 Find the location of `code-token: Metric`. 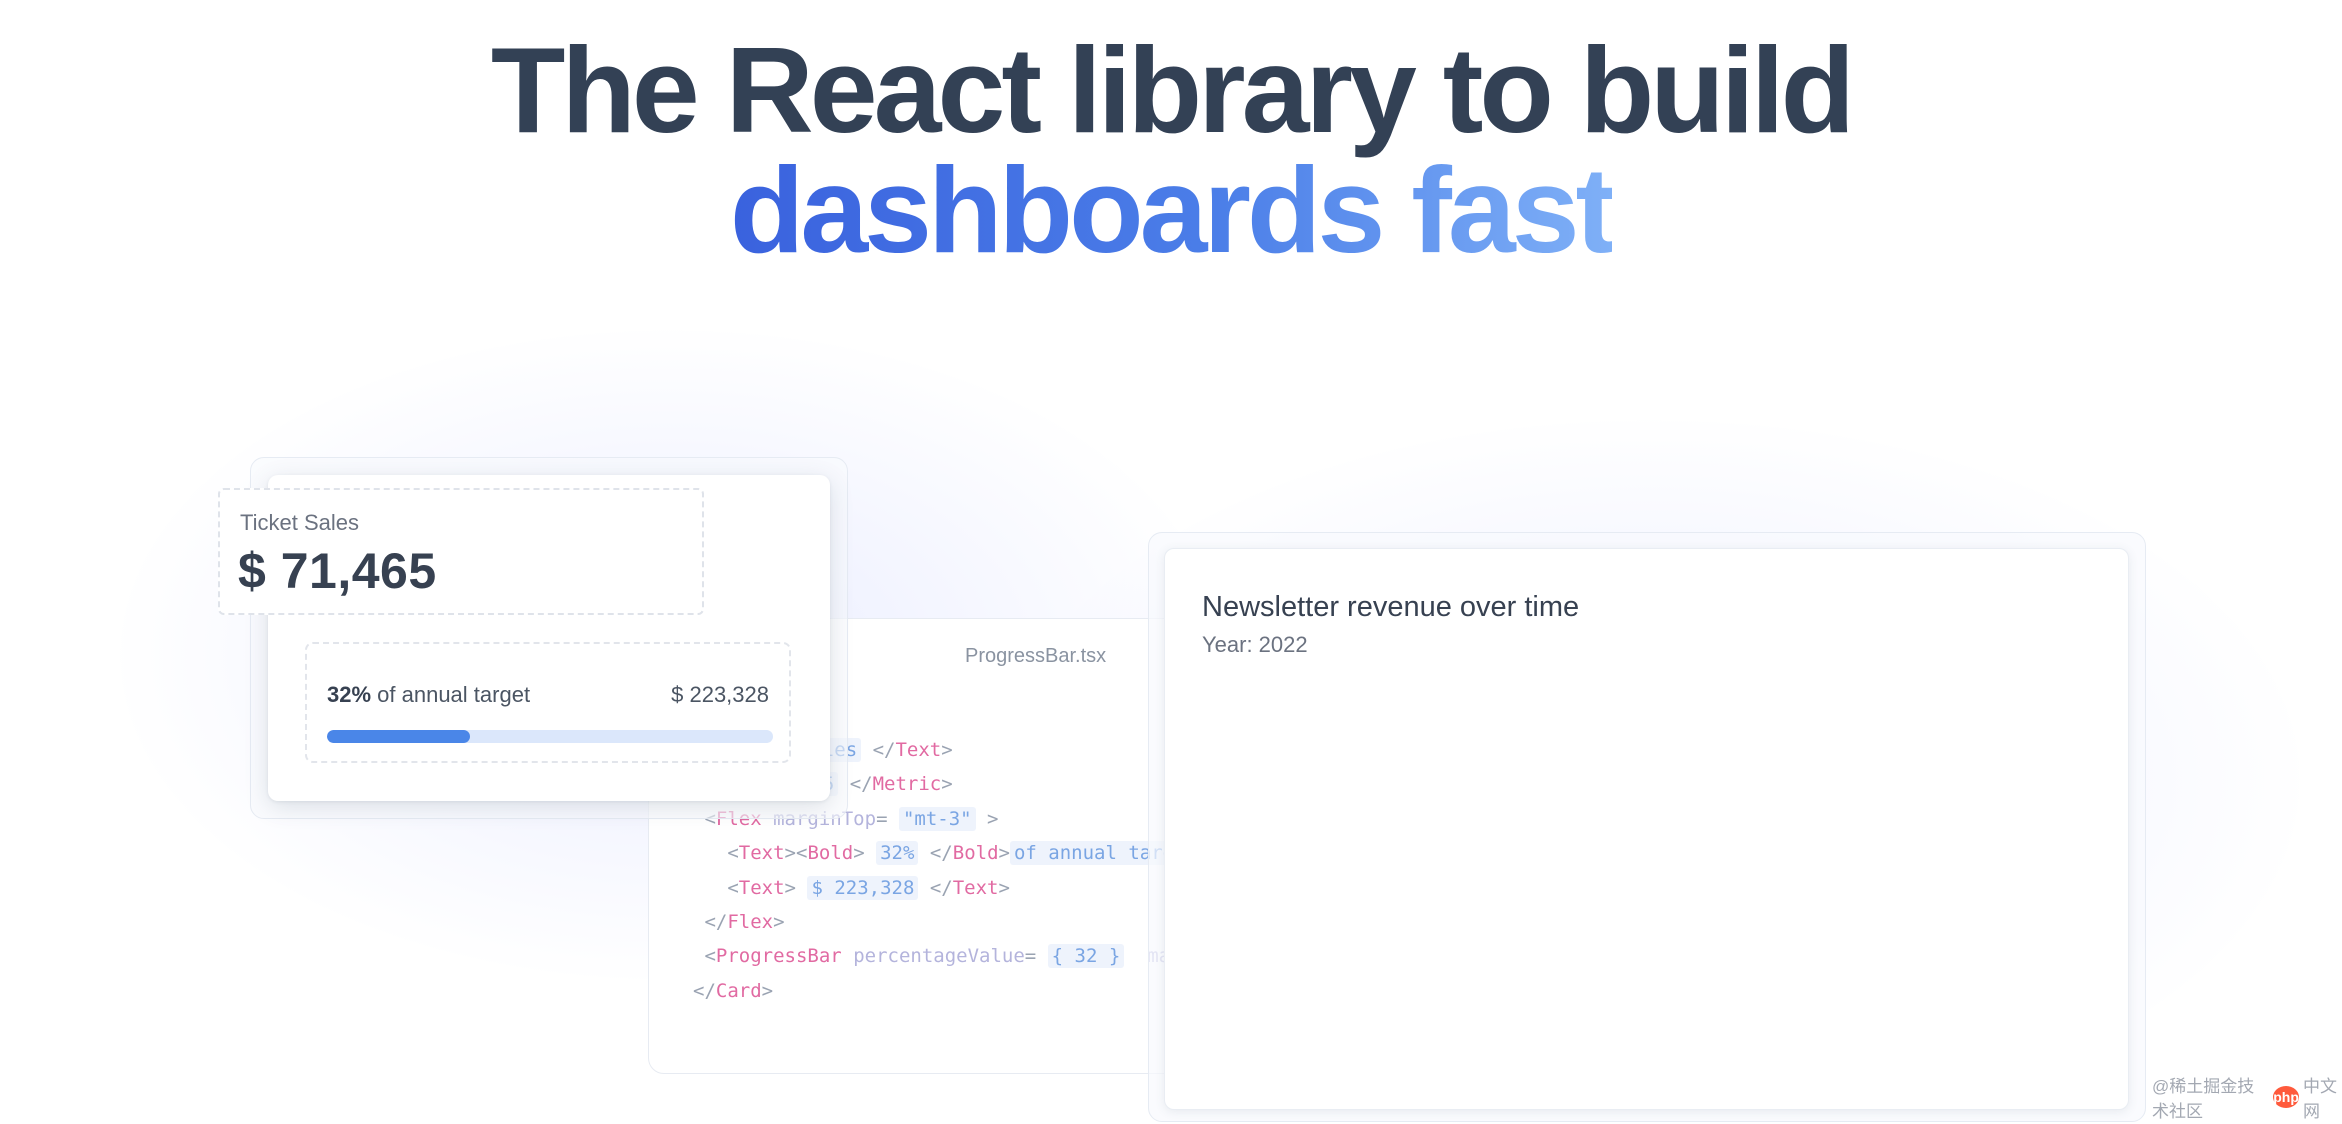

code-token: Metric is located at coordinates (907, 784).